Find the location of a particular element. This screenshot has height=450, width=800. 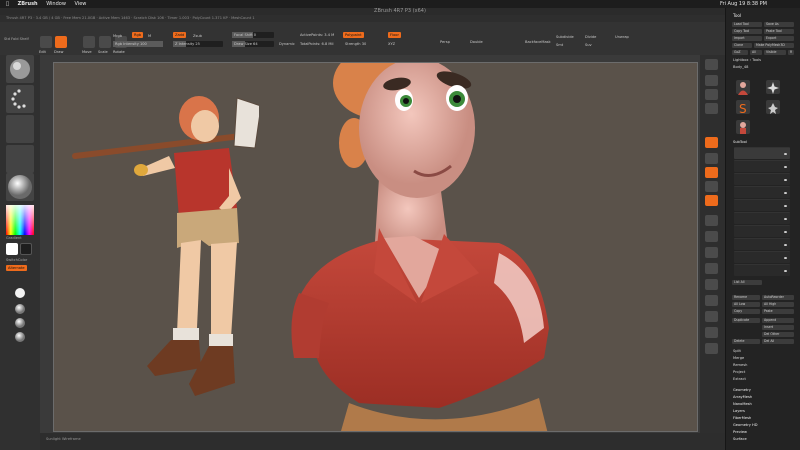

current-tool-name: Body_48 is located at coordinates (740, 67).